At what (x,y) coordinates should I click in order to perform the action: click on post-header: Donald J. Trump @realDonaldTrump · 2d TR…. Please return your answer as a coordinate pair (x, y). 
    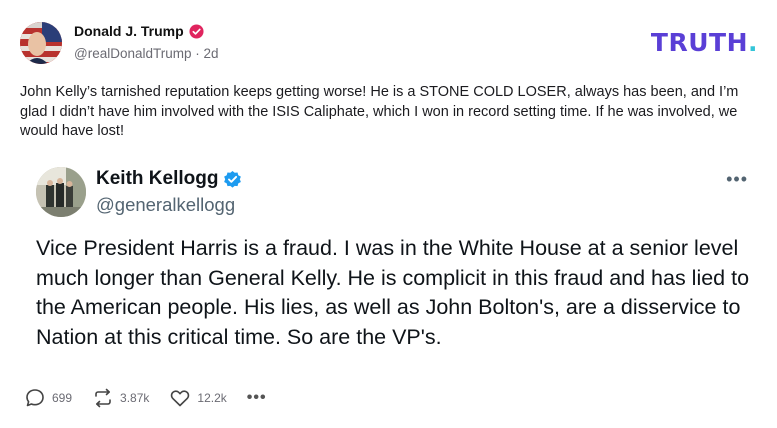
    Looking at the image, I should click on (390, 43).